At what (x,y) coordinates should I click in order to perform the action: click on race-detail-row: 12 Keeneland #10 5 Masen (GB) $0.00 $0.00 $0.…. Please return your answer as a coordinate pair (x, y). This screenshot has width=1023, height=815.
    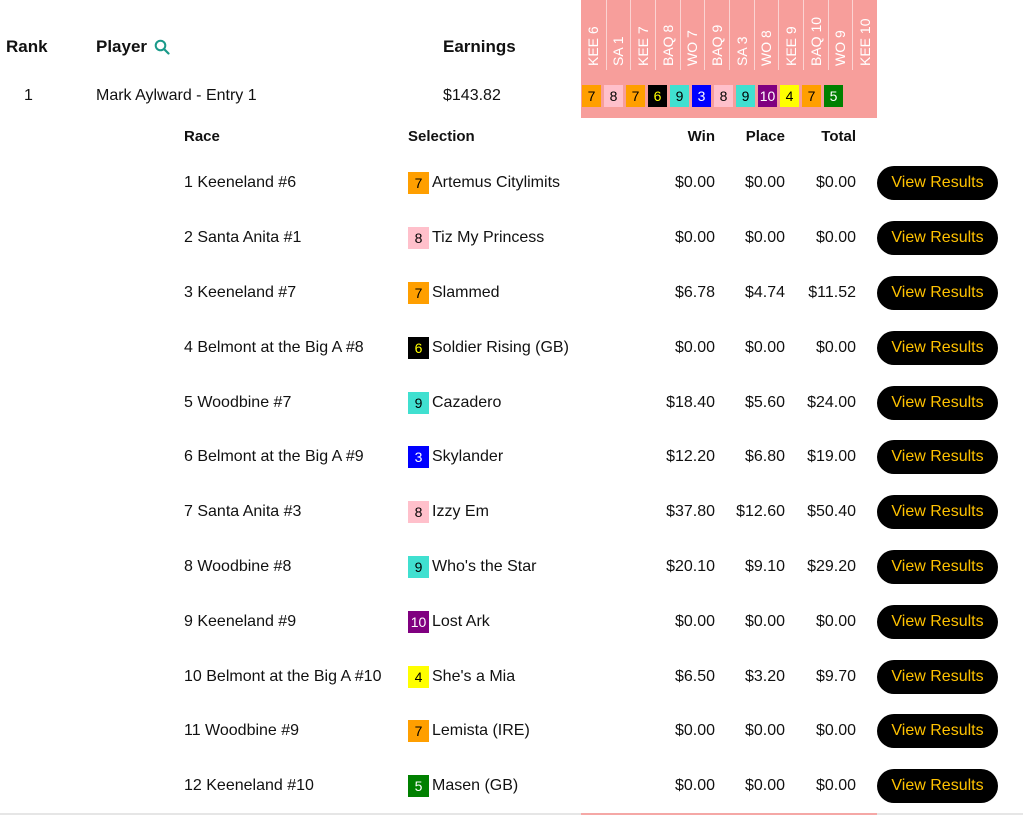
    Looking at the image, I should click on (511, 786).